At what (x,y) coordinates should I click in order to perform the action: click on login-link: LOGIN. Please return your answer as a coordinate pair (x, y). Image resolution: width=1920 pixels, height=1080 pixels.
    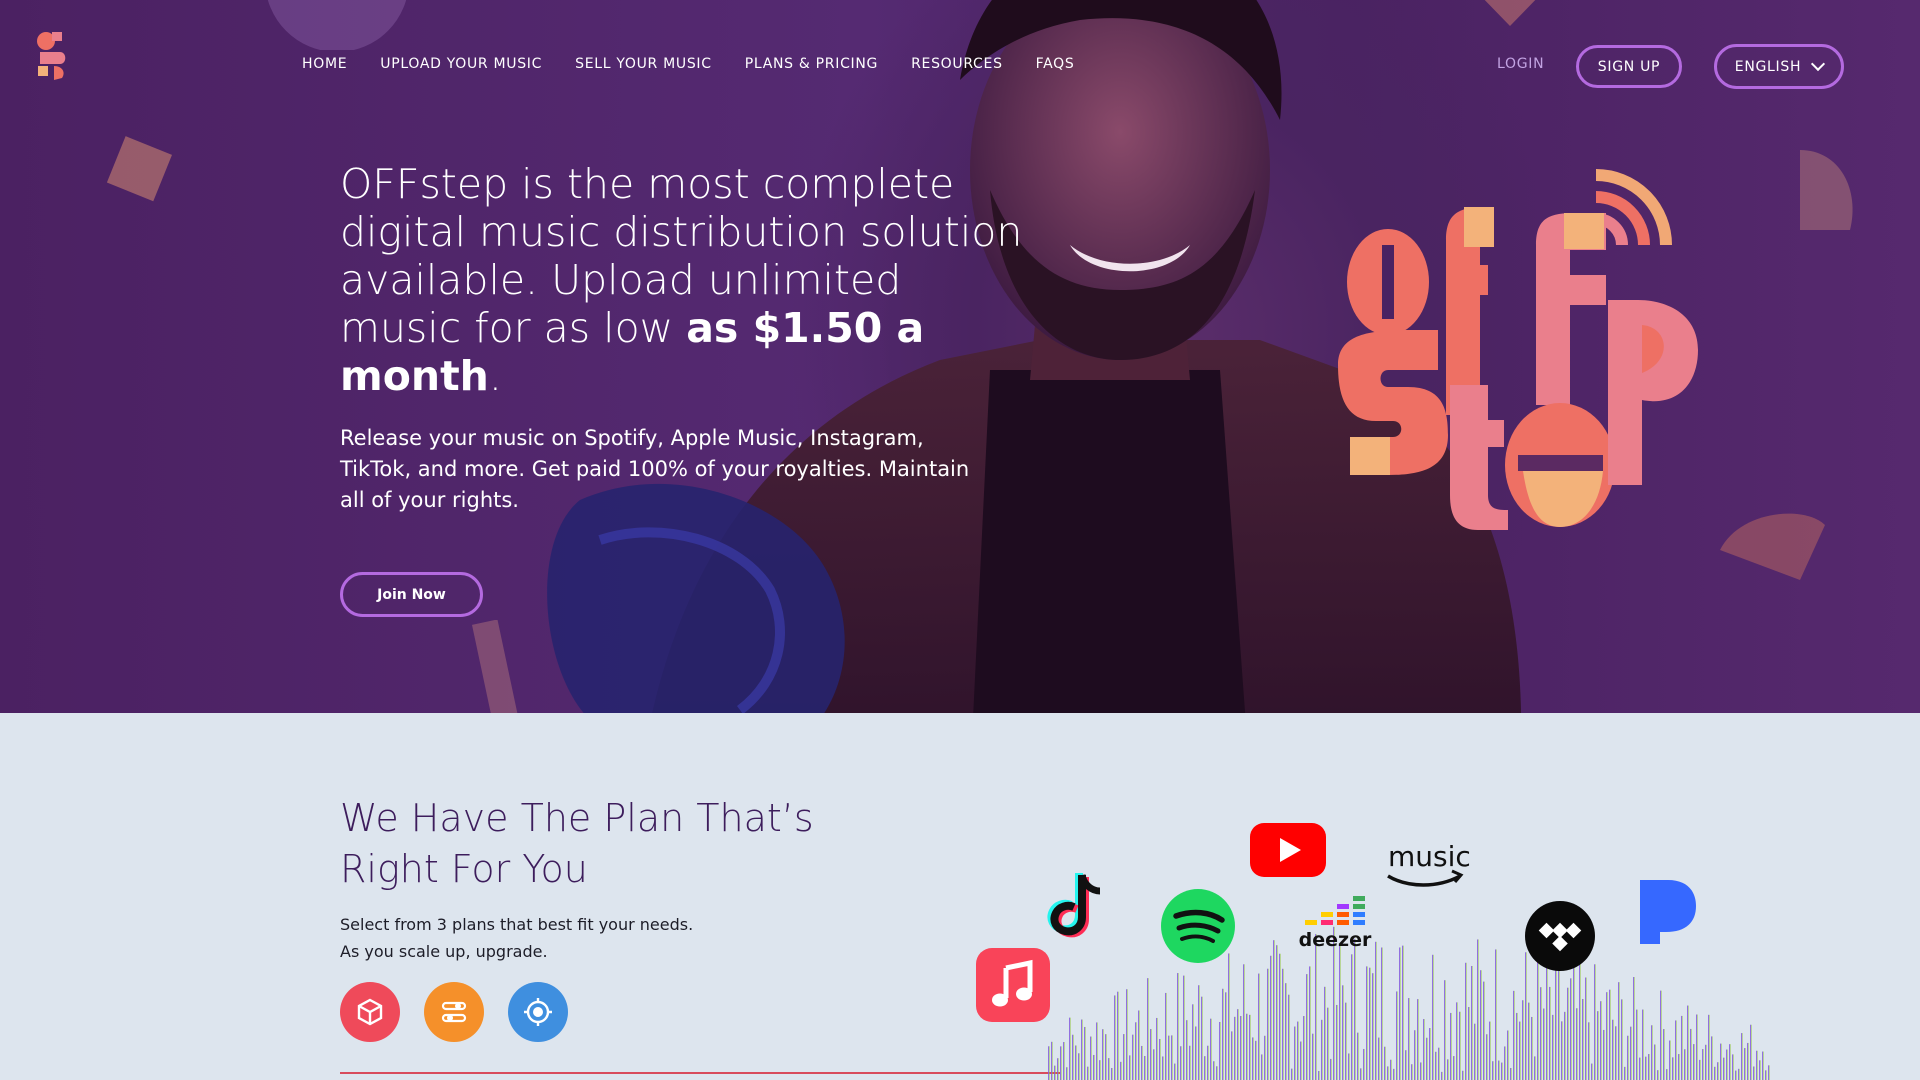
    Looking at the image, I should click on (1520, 64).